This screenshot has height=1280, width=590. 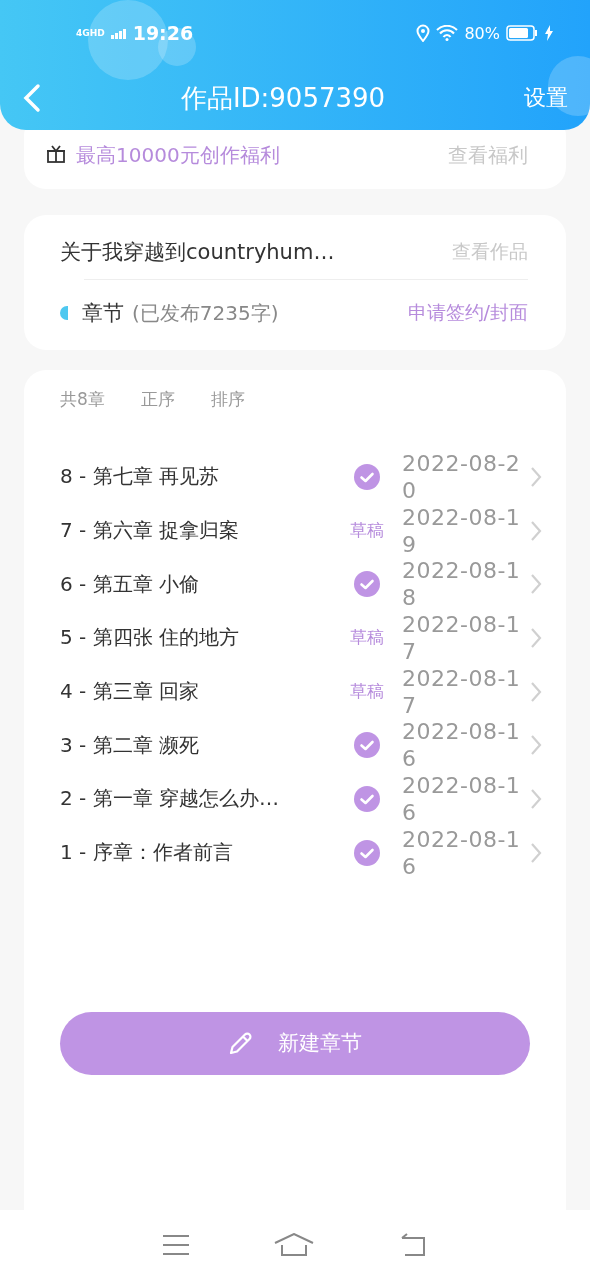 What do you see at coordinates (482, 33) in the screenshot?
I see `battery-percent: 80%` at bounding box center [482, 33].